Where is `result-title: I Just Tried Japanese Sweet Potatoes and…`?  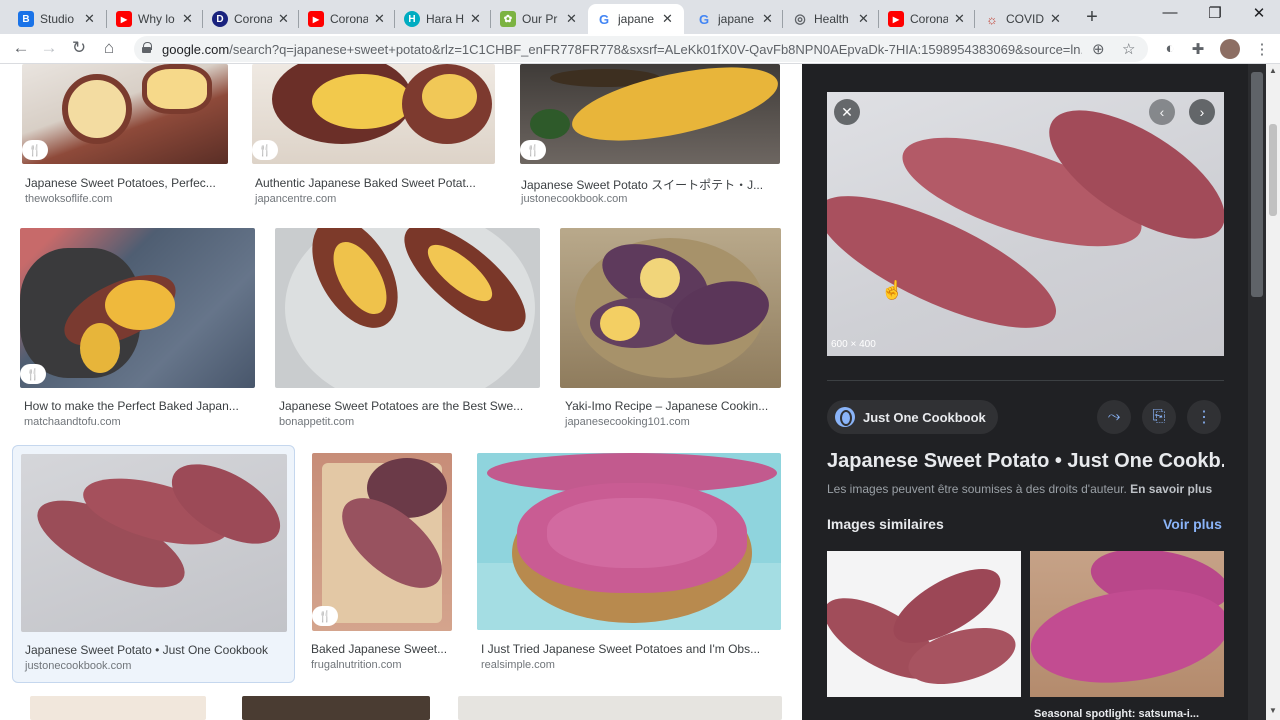
result-title: I Just Tried Japanese Sweet Potatoes and… is located at coordinates (631, 649).